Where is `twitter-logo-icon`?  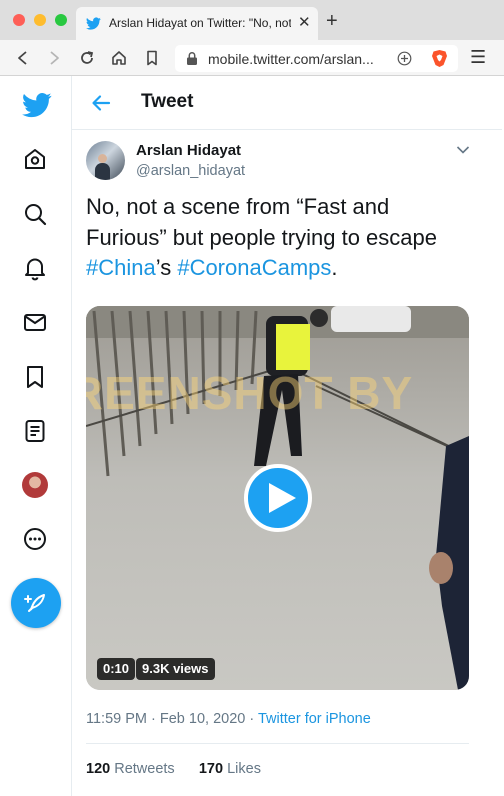
twitter-logo-icon is located at coordinates (37, 105).